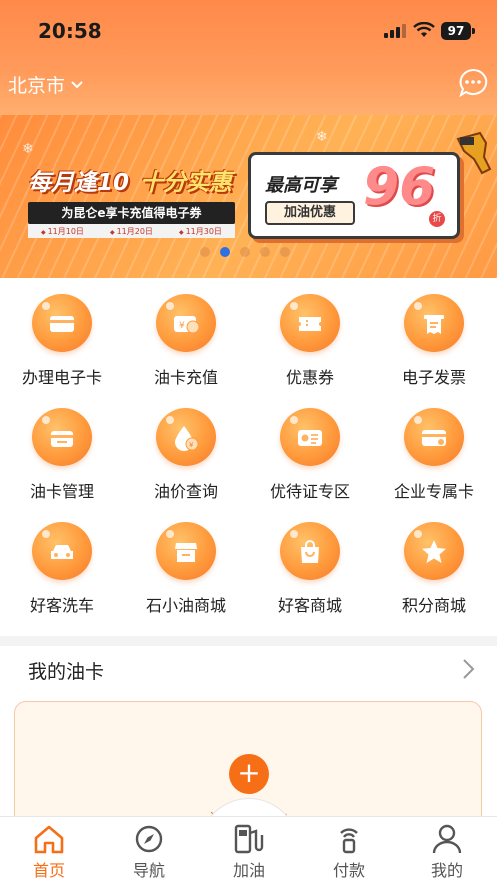 This screenshot has height=883, width=497. Describe the element at coordinates (248, 30) in the screenshot. I see `status-bar: 20:58 97` at that location.